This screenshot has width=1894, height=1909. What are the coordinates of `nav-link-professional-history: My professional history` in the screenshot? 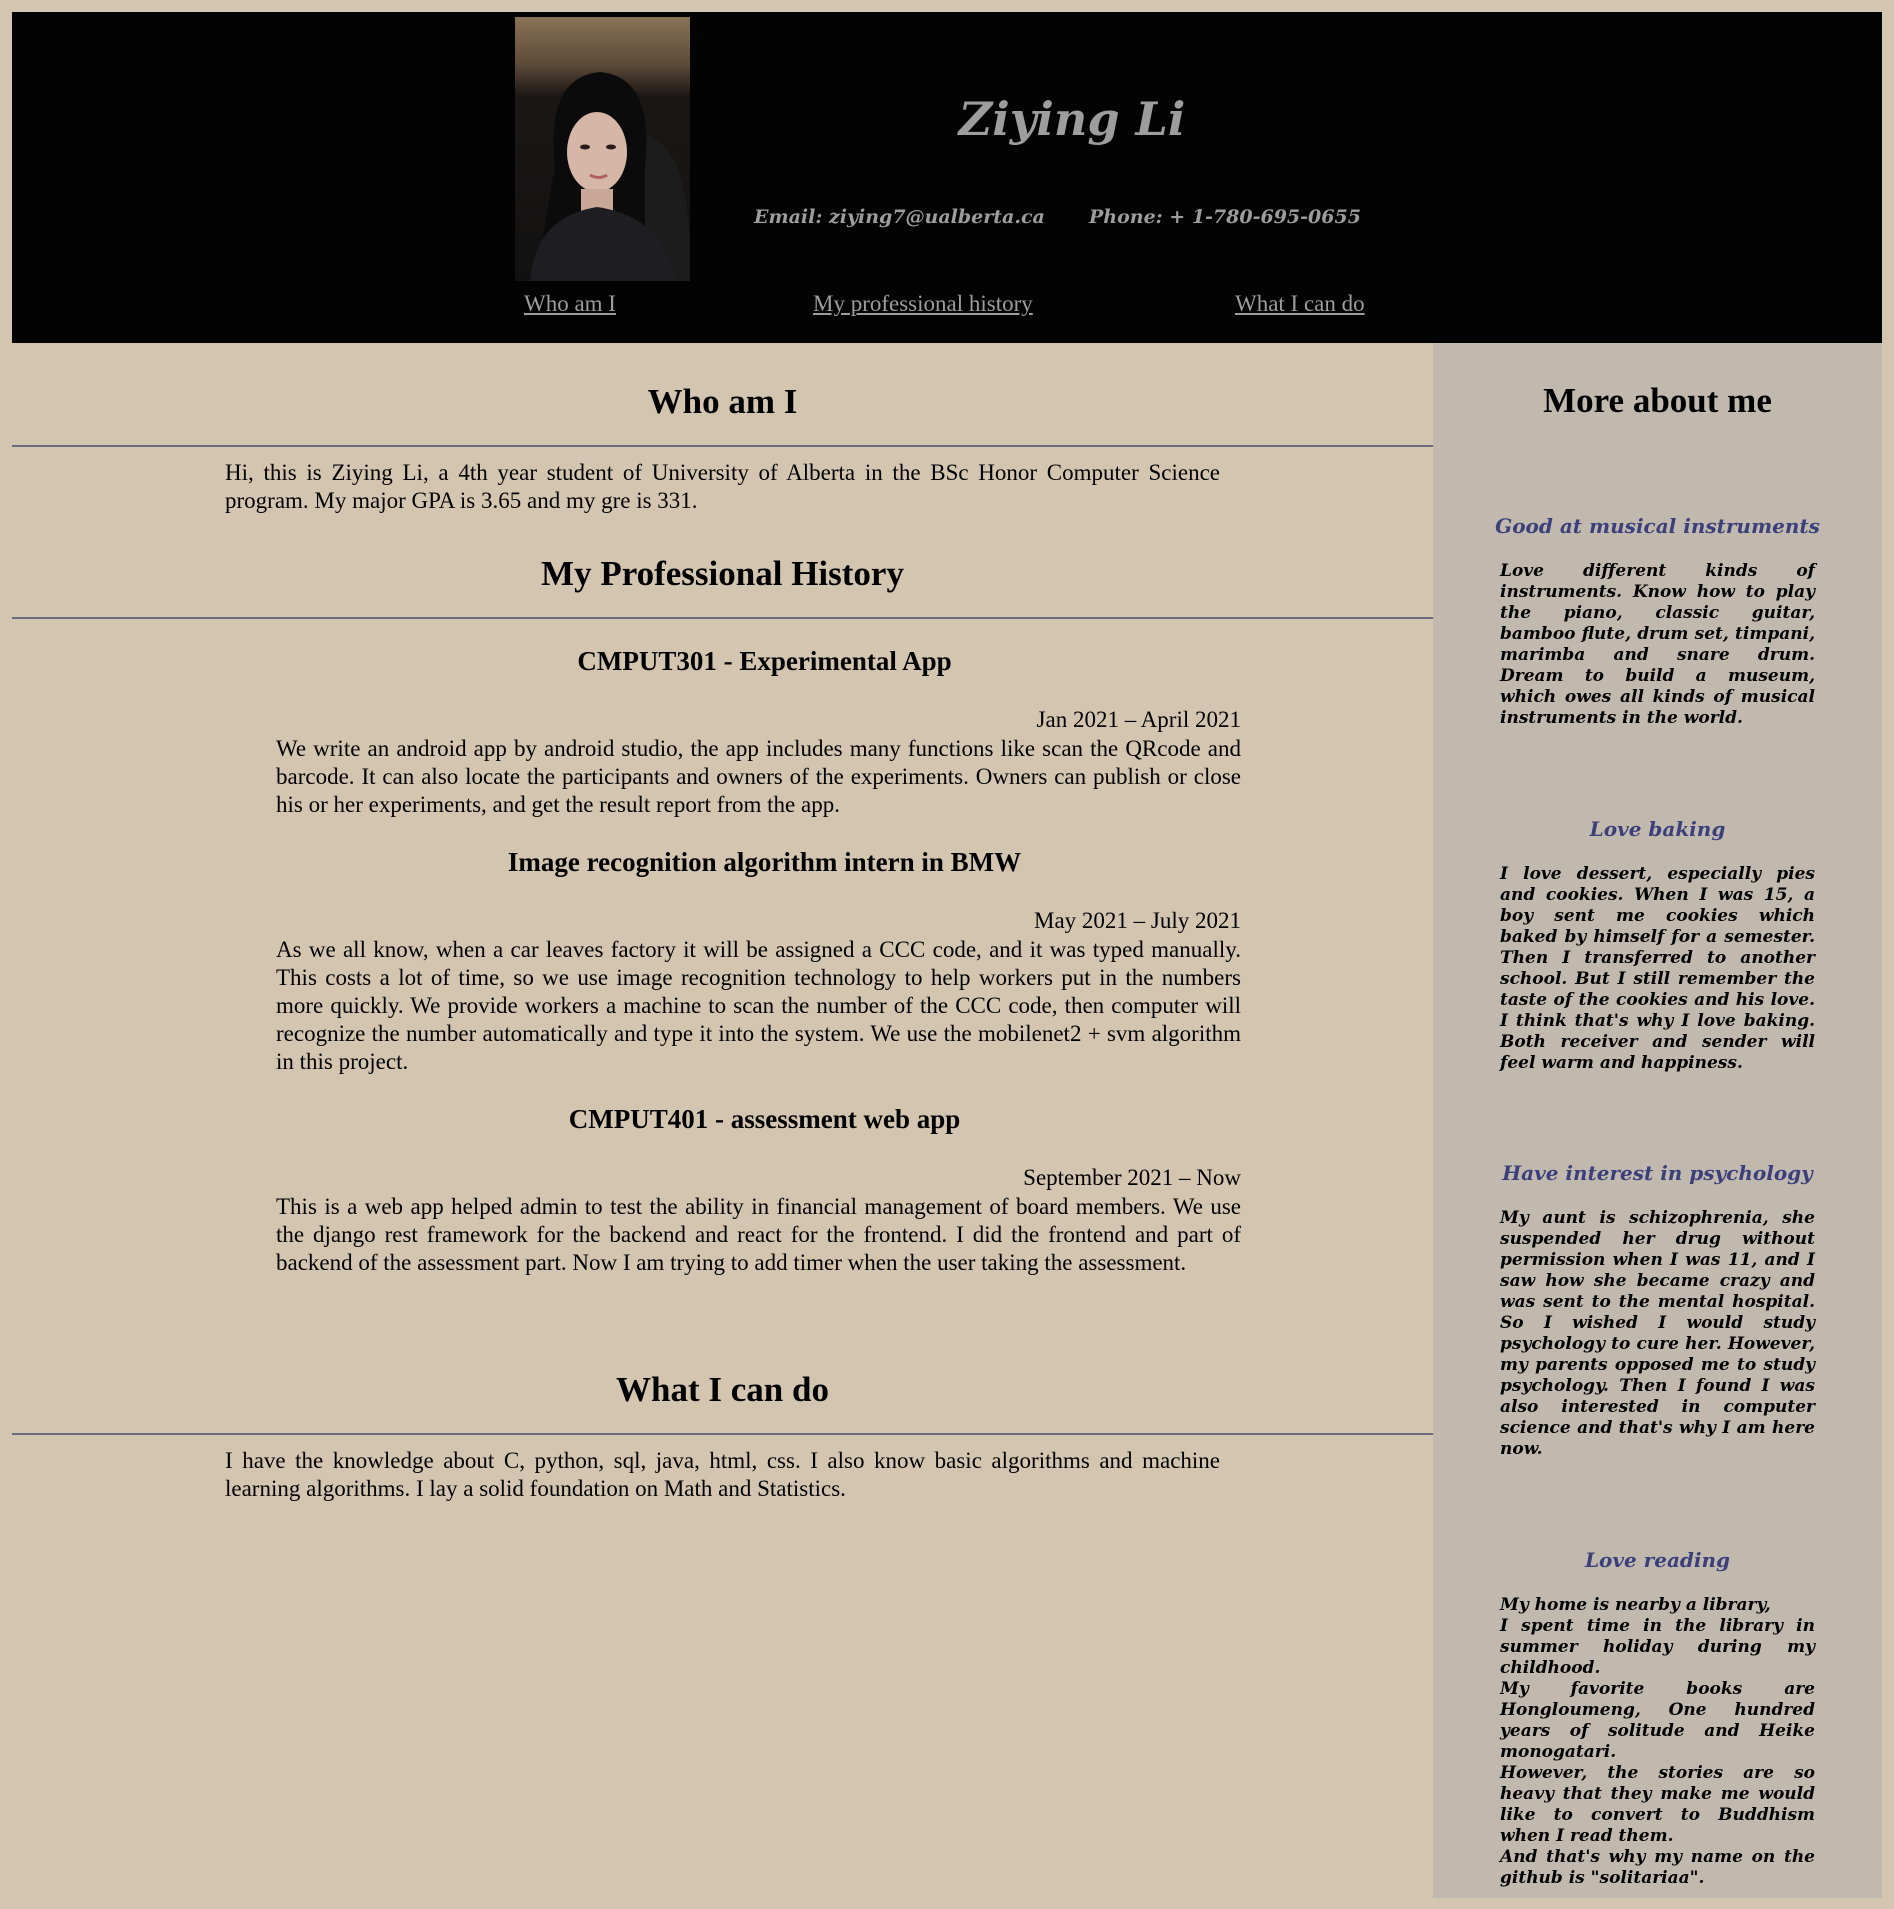 It's located at (923, 304).